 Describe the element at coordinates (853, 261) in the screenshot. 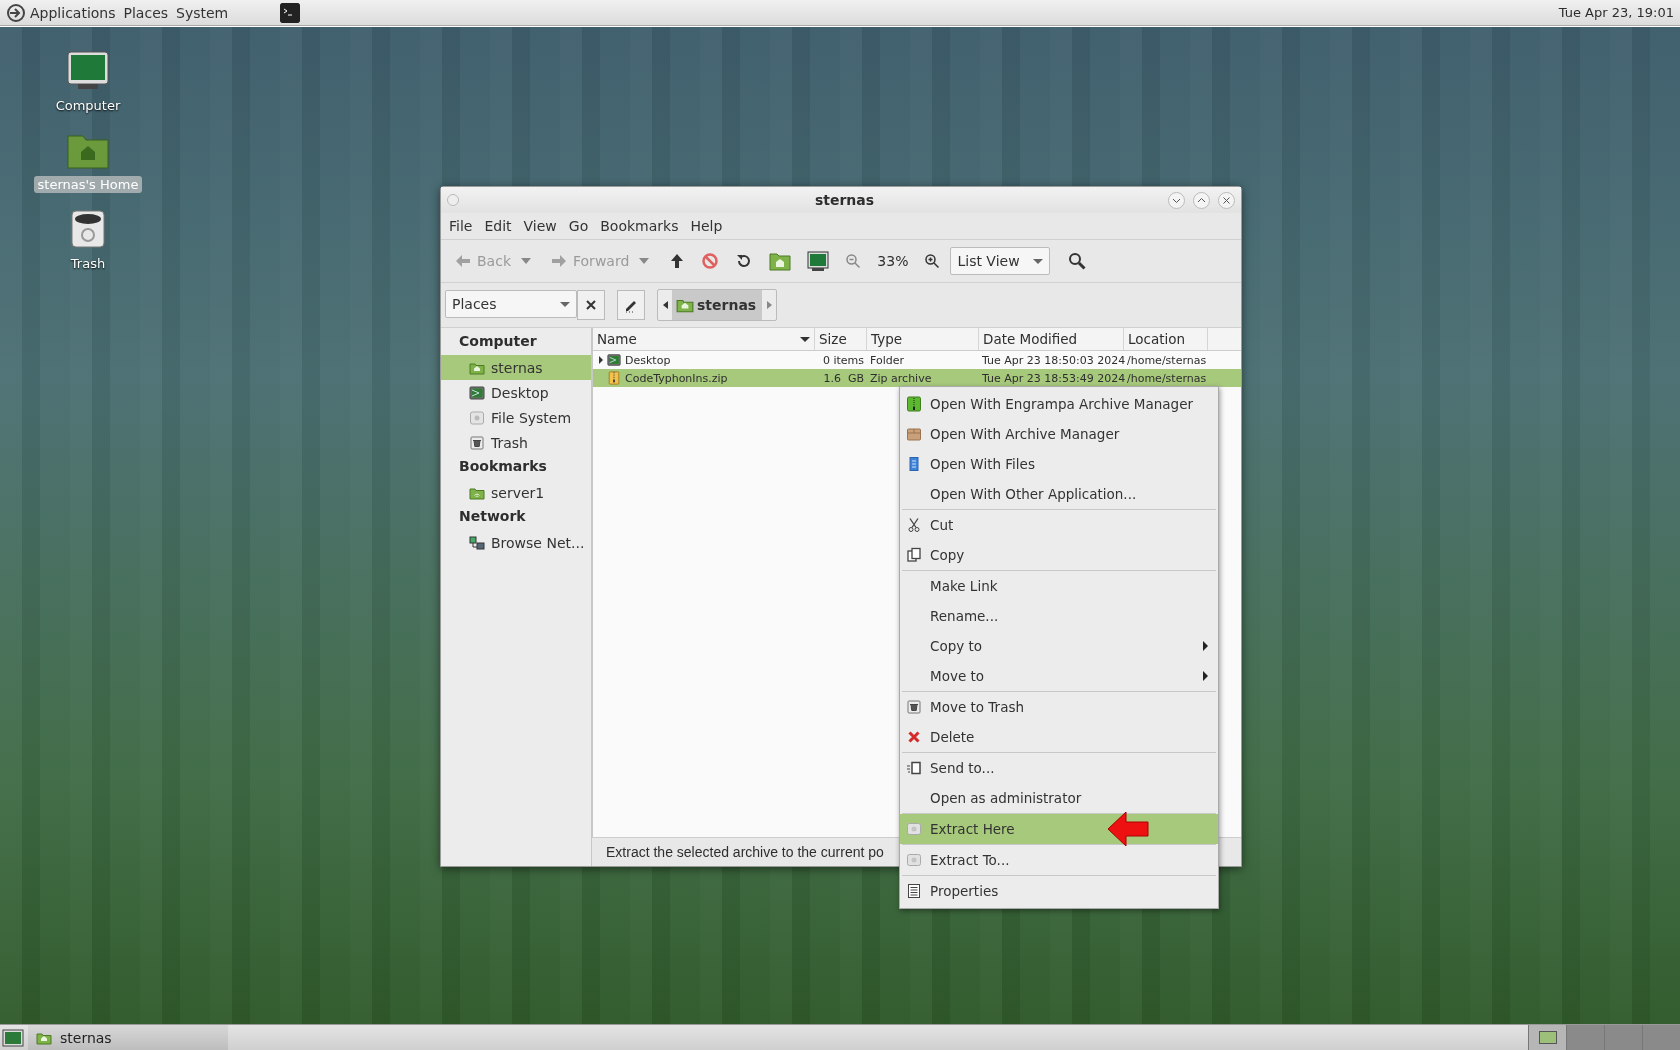

I see `zoom-out-icon` at that location.